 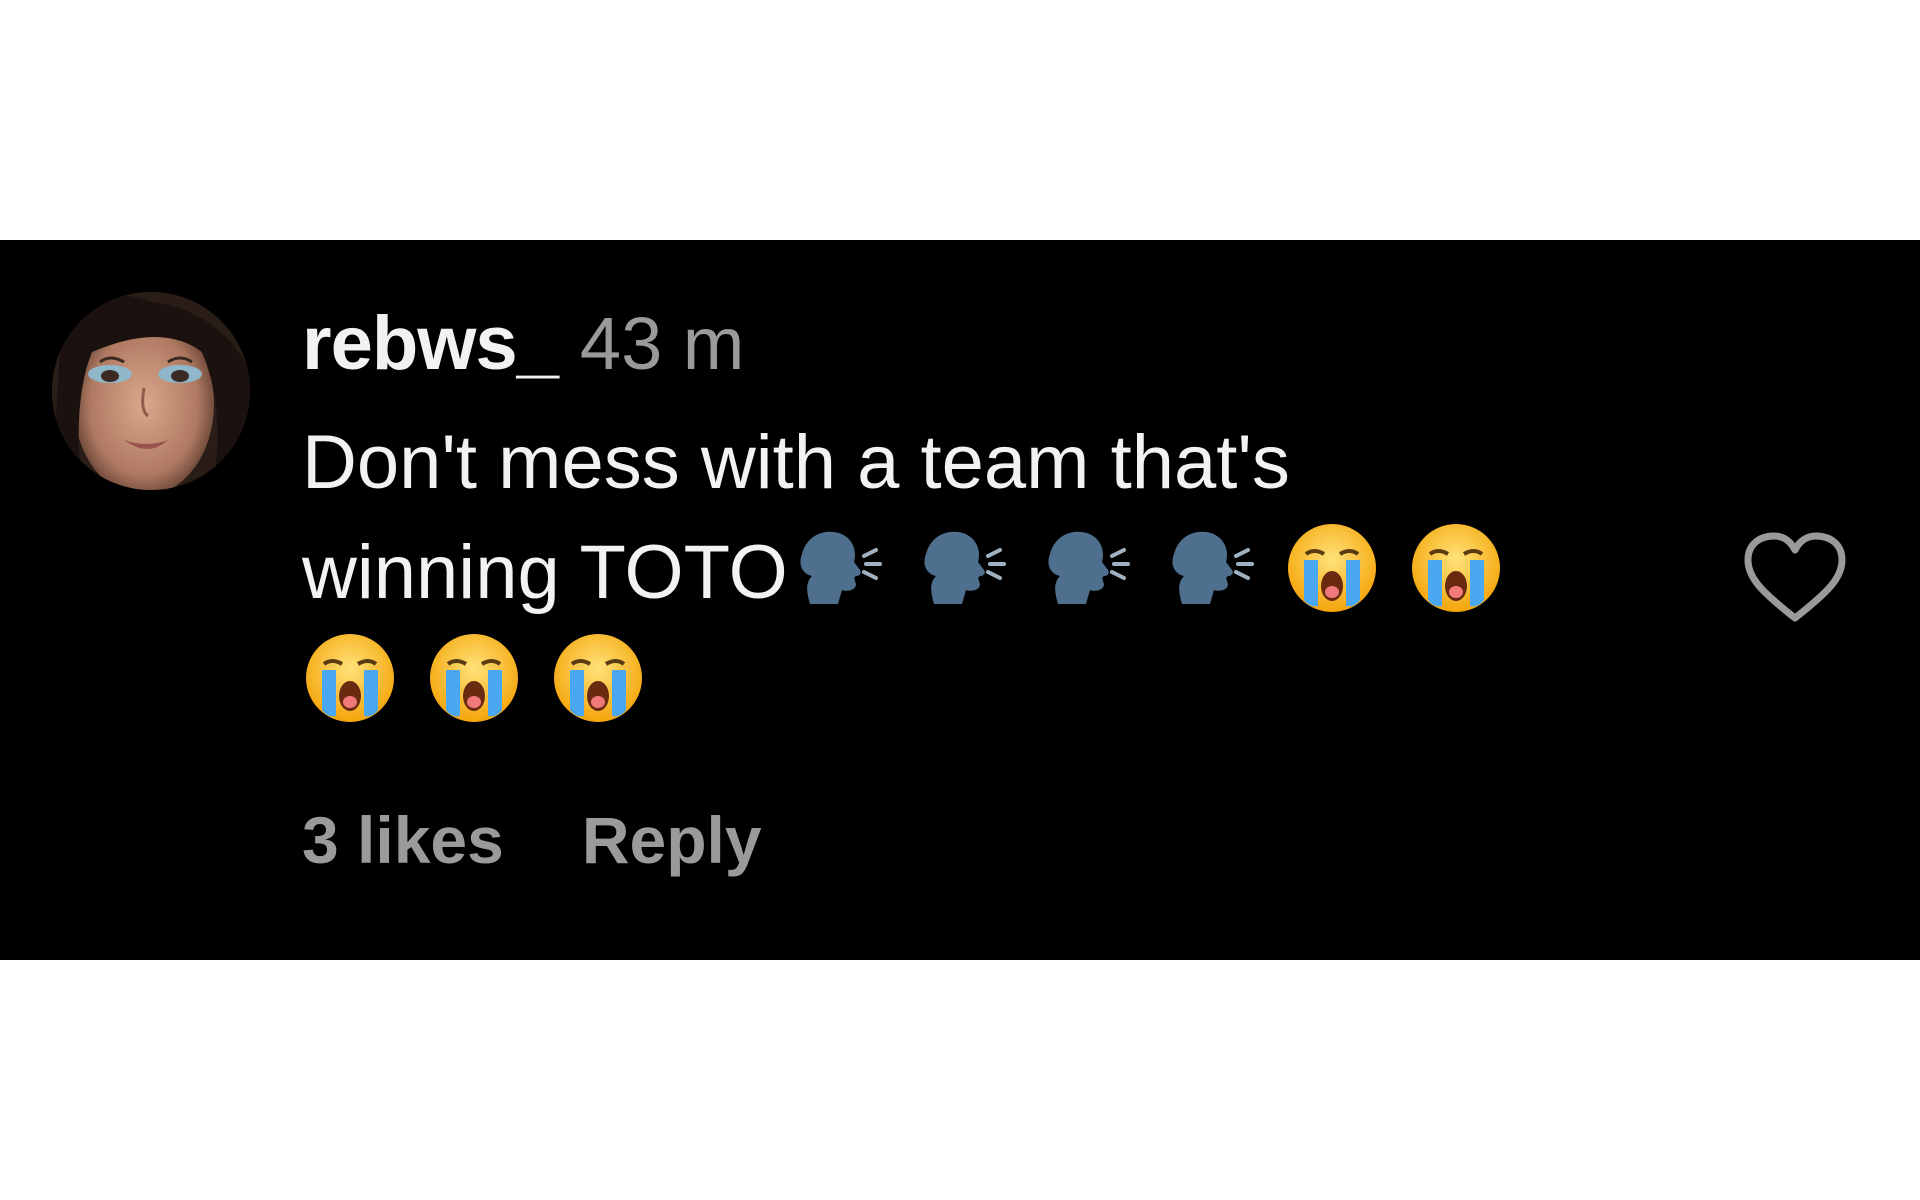 What do you see at coordinates (1002, 343) in the screenshot?
I see `comment-header: rebws_ 43 m` at bounding box center [1002, 343].